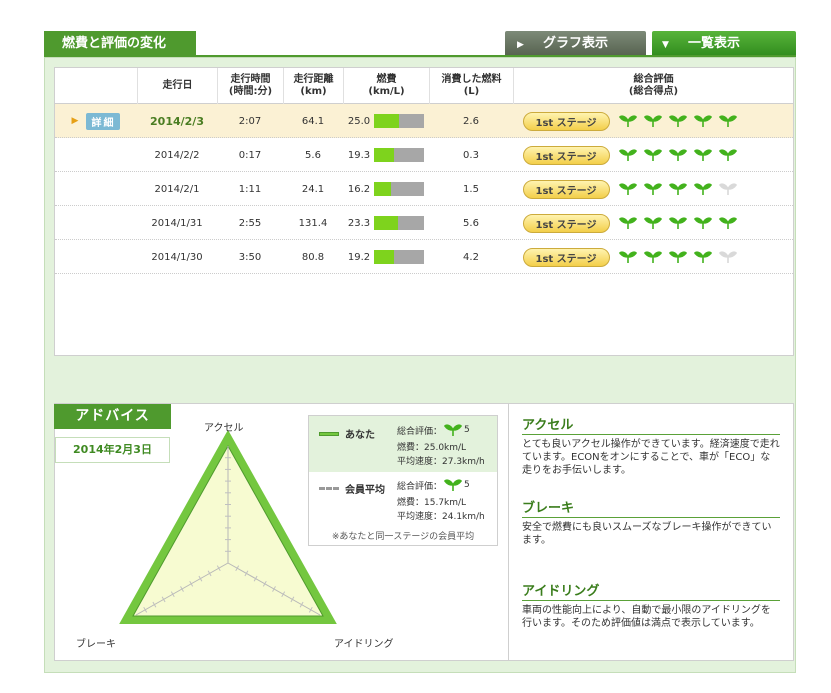  I want to click on legend-you-rating-label: 総合評価：, so click(420, 431).